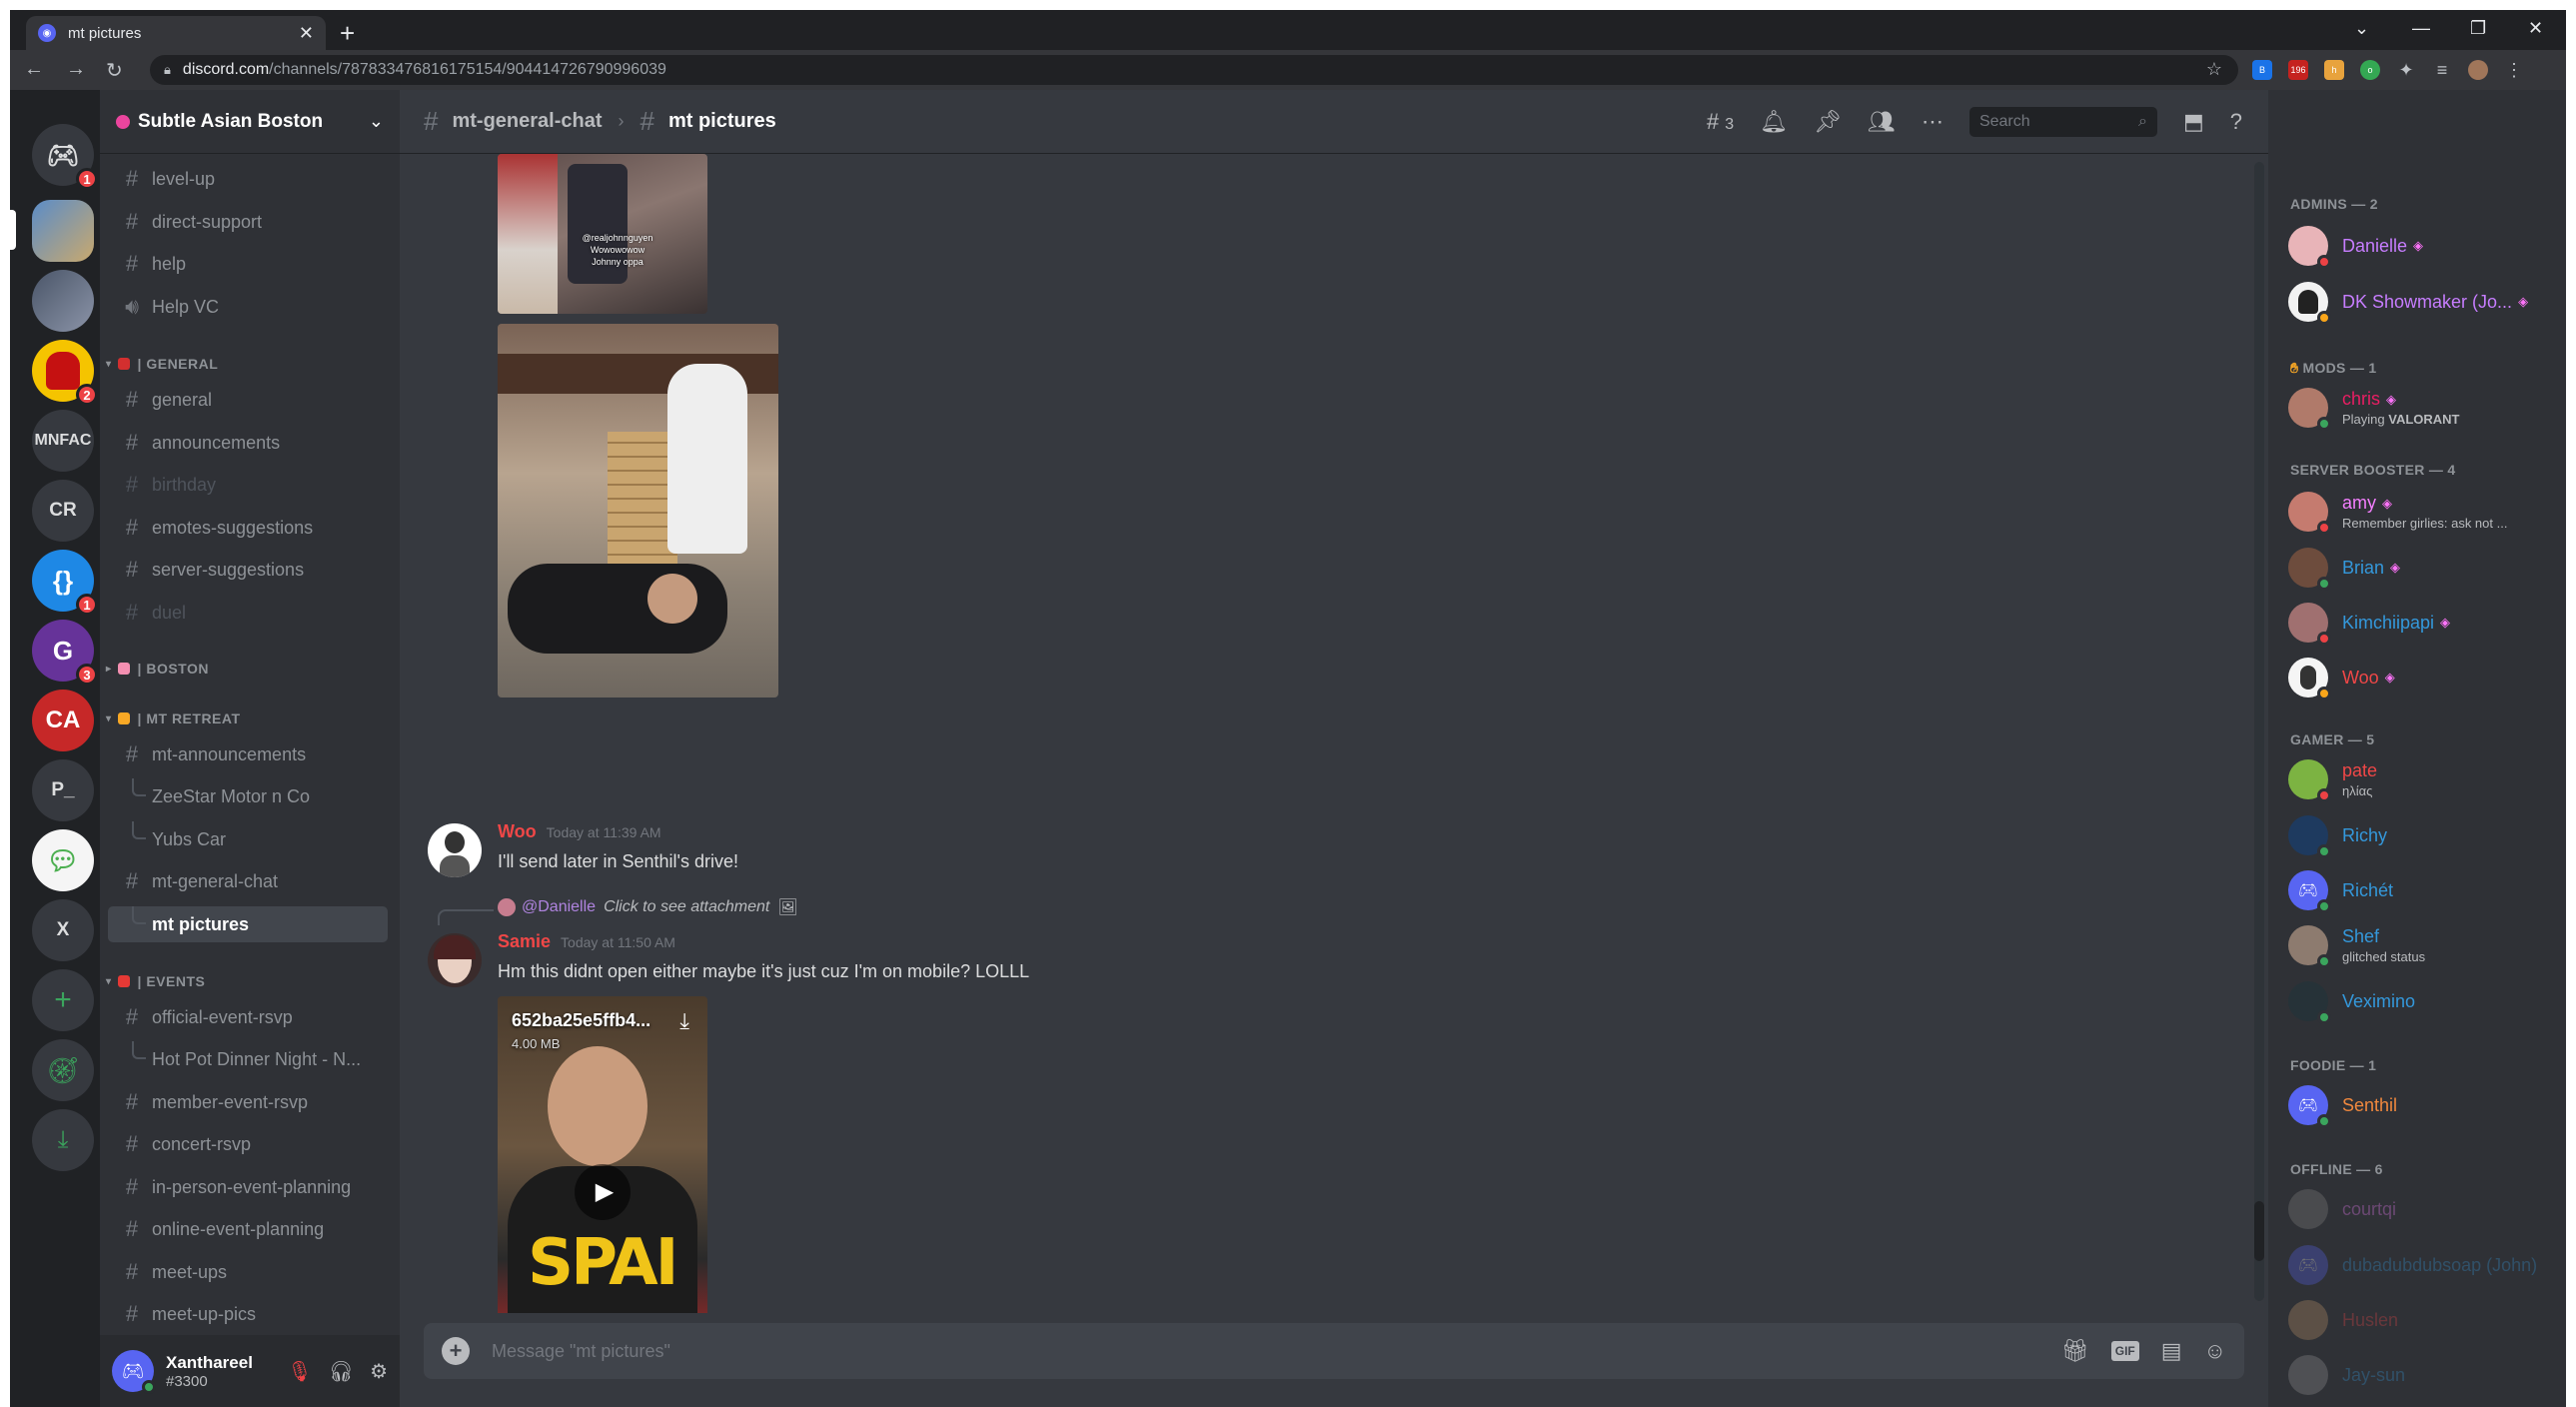 The height and width of the screenshot is (1407, 2576). Describe the element at coordinates (65, 373) in the screenshot. I see `server-icon-among-us: 2` at that location.